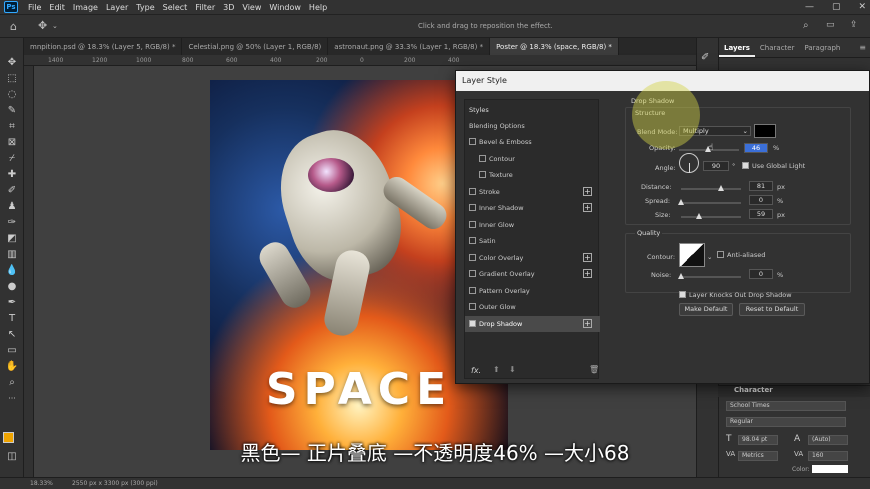 This screenshot has width=870, height=489. What do you see at coordinates (777, 47) in the screenshot?
I see `tab-character: Character` at bounding box center [777, 47].